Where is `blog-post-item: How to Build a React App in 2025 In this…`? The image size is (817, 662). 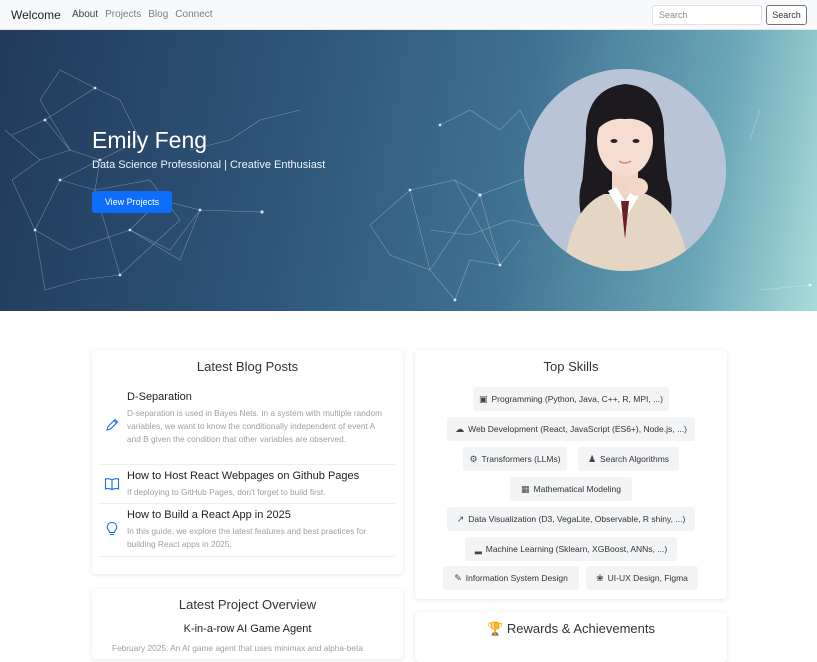
blog-post-item: How to Build a React App in 2025 In this… is located at coordinates (246, 531).